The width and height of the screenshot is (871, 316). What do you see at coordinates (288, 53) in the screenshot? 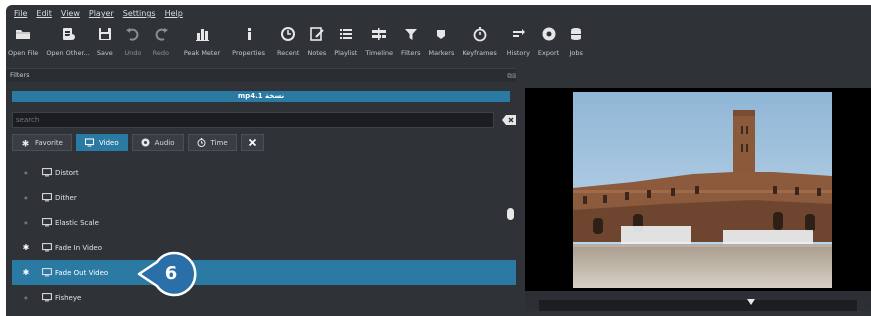
I see `recent-label: Recent` at bounding box center [288, 53].